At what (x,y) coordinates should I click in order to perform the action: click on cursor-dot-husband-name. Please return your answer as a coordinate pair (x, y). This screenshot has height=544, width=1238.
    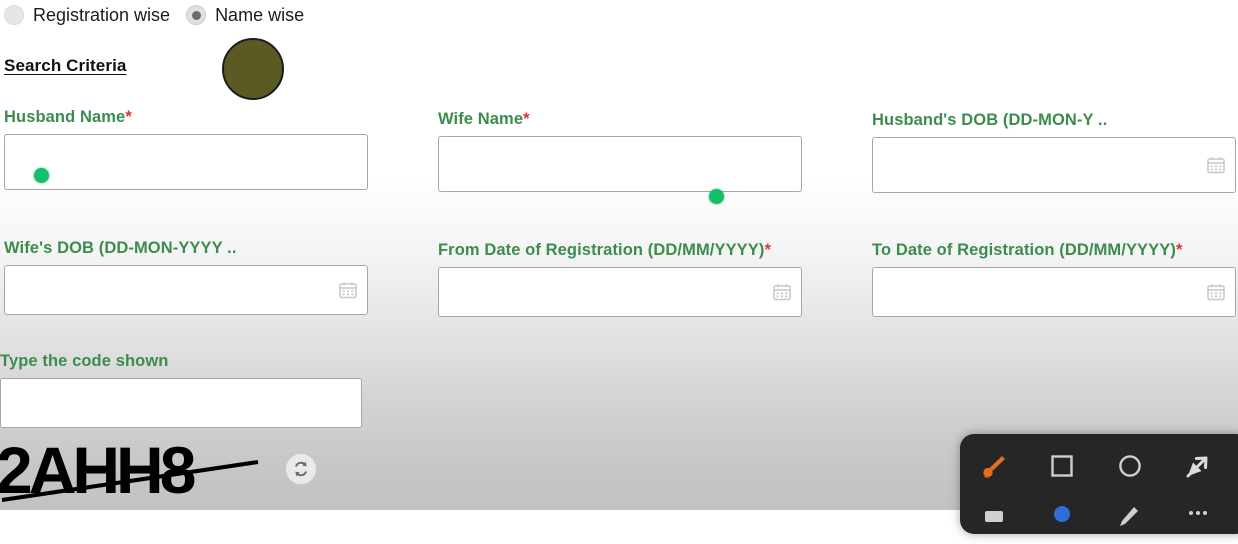
    Looking at the image, I should click on (41, 175).